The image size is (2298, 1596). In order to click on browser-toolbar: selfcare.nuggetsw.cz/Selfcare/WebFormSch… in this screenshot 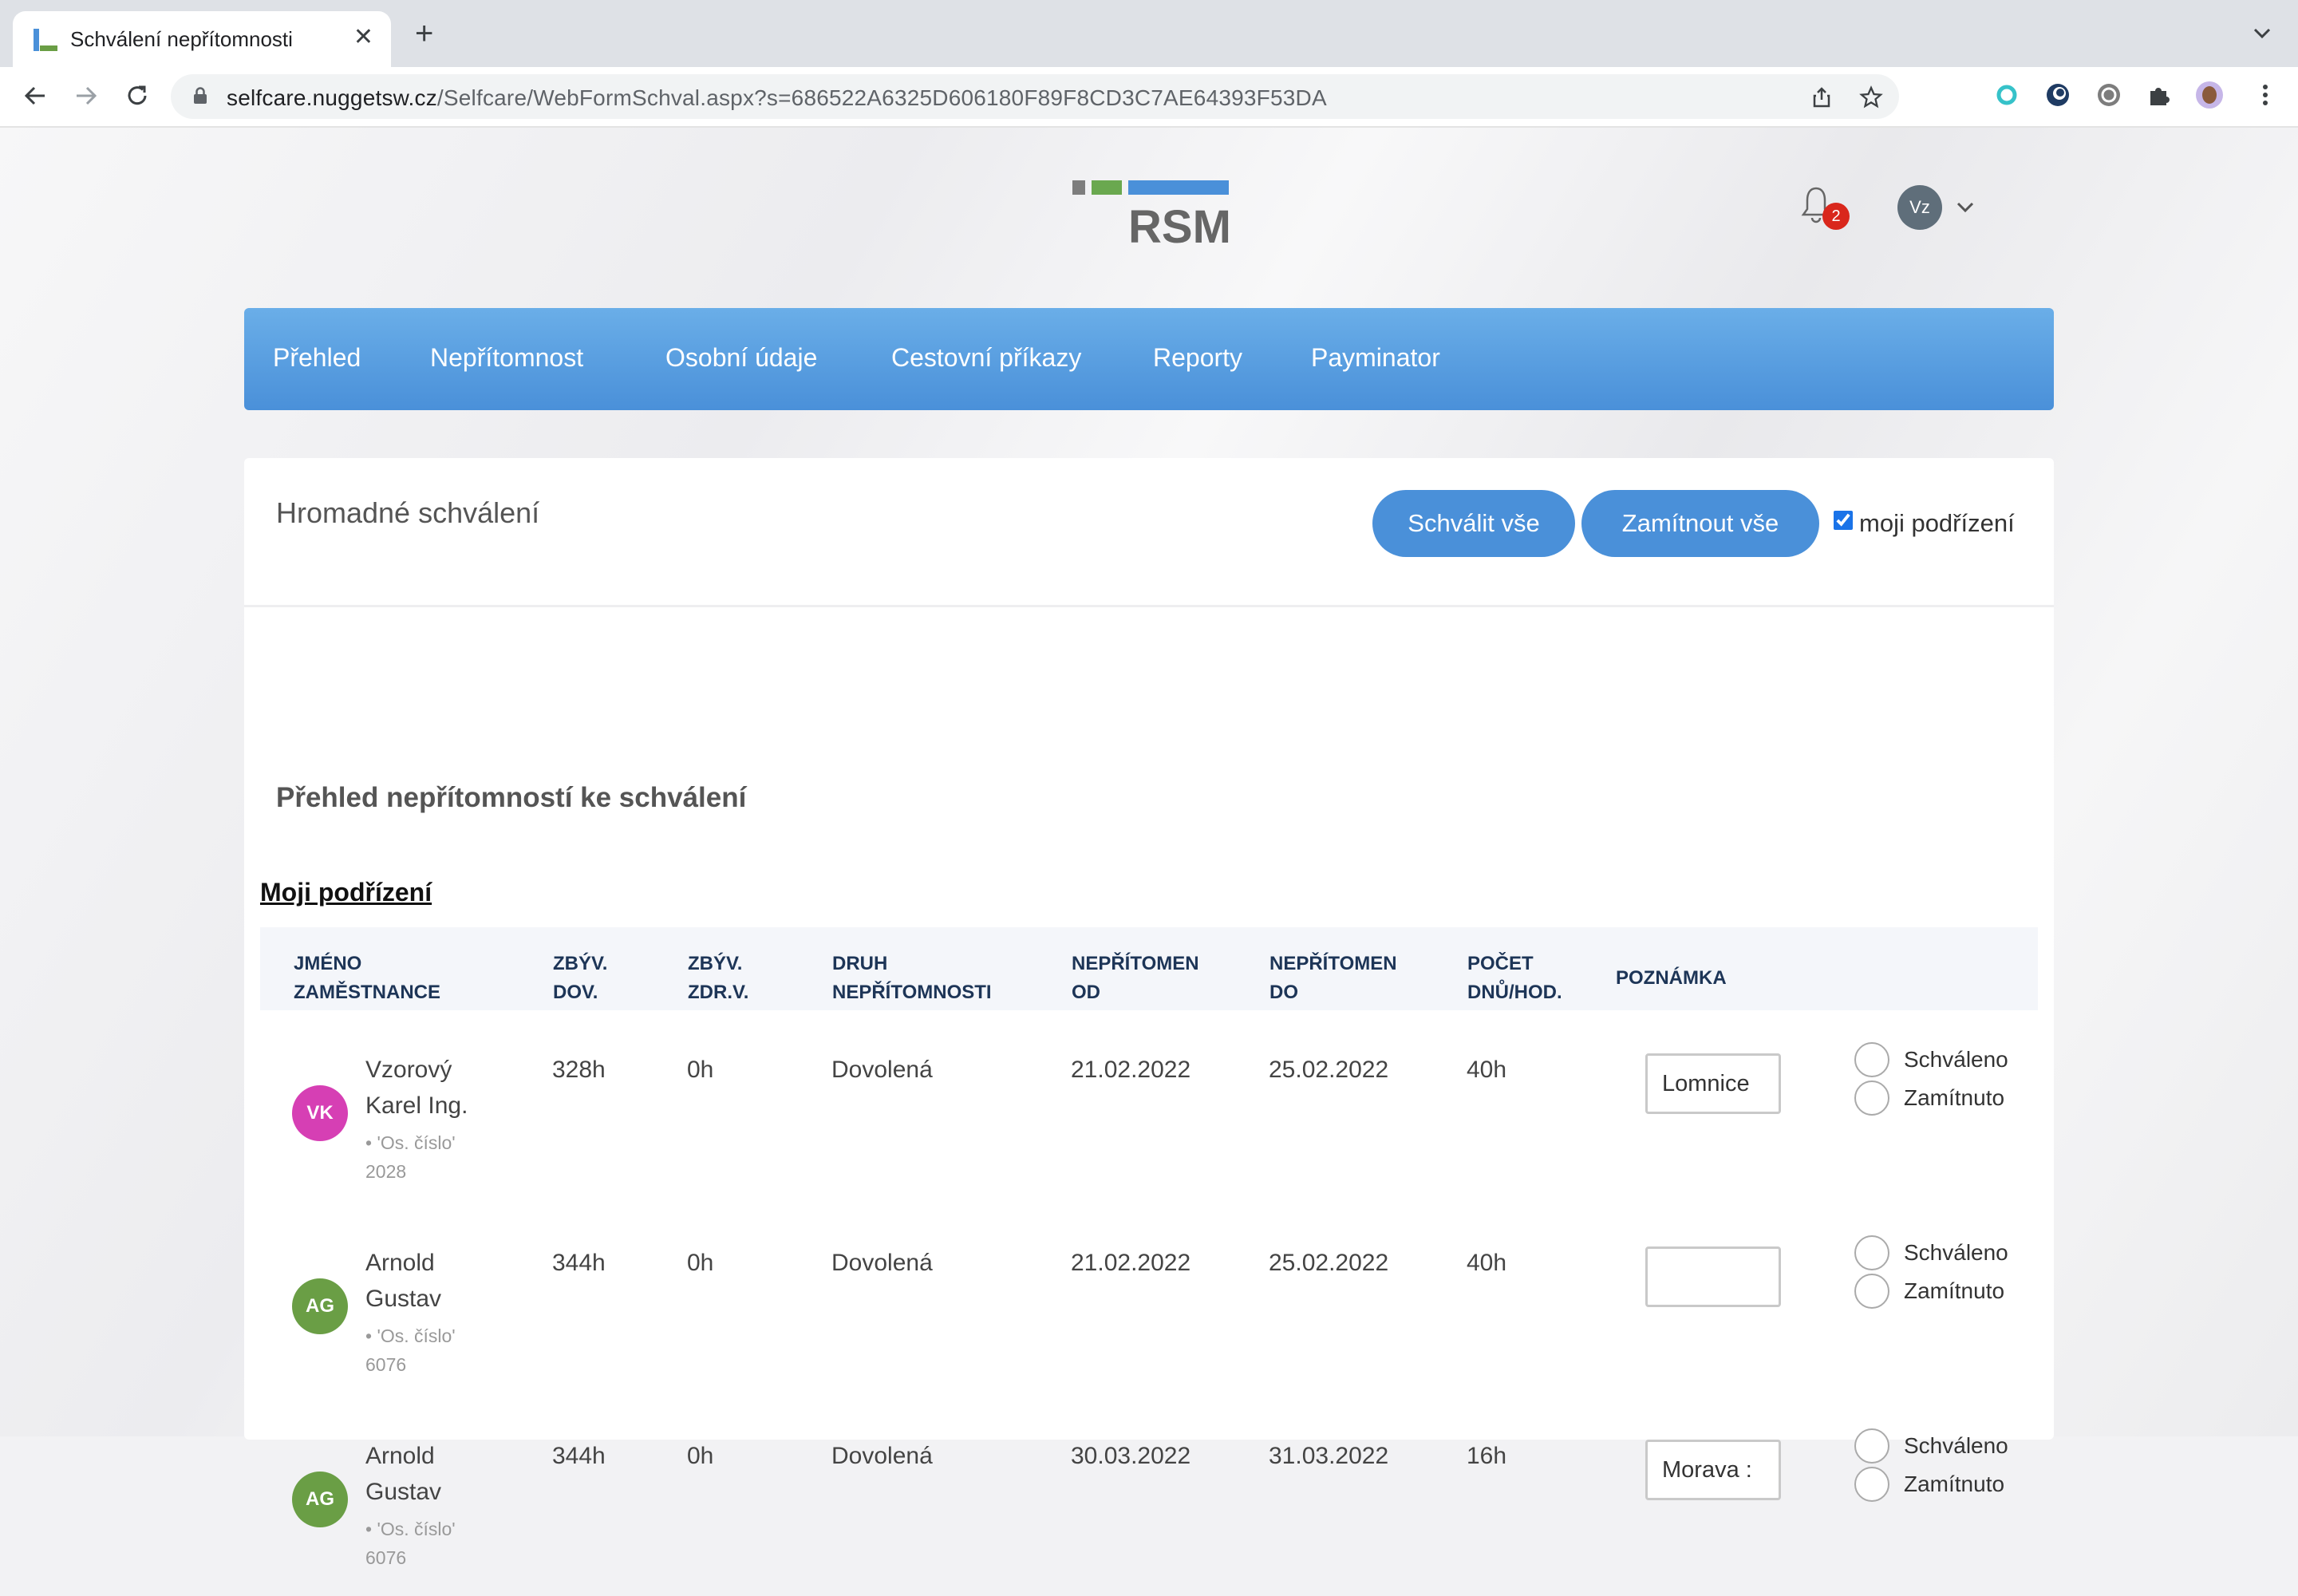, I will do `click(1149, 97)`.